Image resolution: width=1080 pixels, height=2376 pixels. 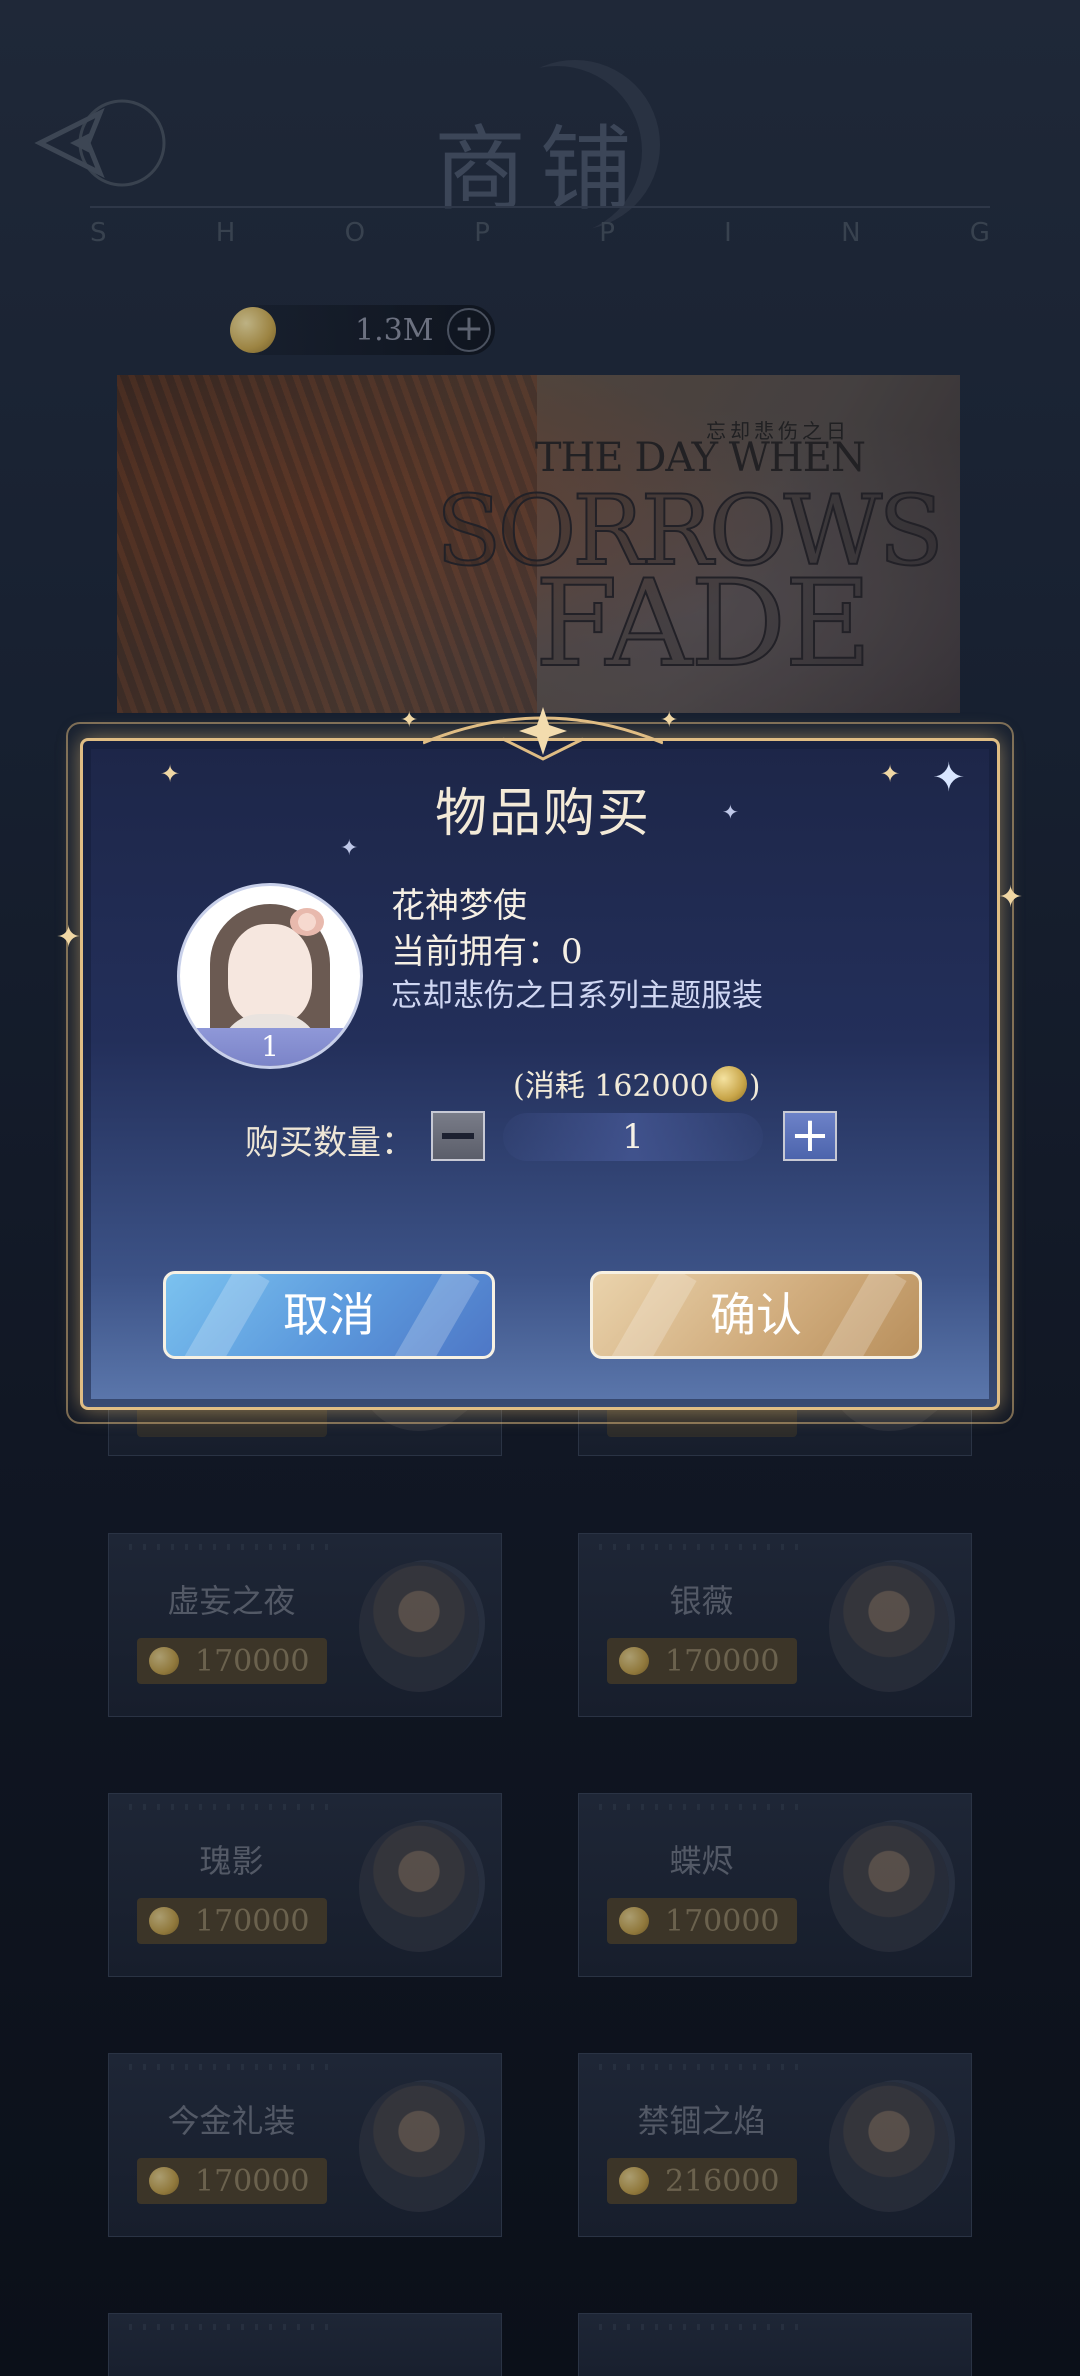 What do you see at coordinates (633, 1137) in the screenshot?
I see `quantity-input: 1` at bounding box center [633, 1137].